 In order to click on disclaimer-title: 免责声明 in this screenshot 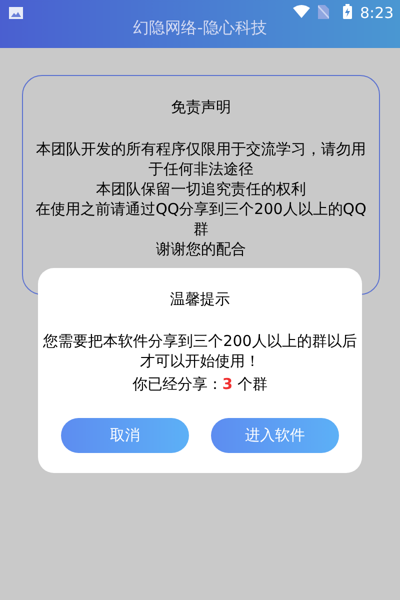, I will do `click(201, 107)`.